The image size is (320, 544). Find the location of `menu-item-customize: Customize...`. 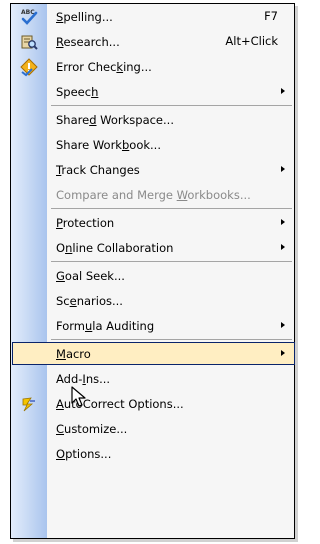

menu-item-customize: Customize... is located at coordinates (152, 428).